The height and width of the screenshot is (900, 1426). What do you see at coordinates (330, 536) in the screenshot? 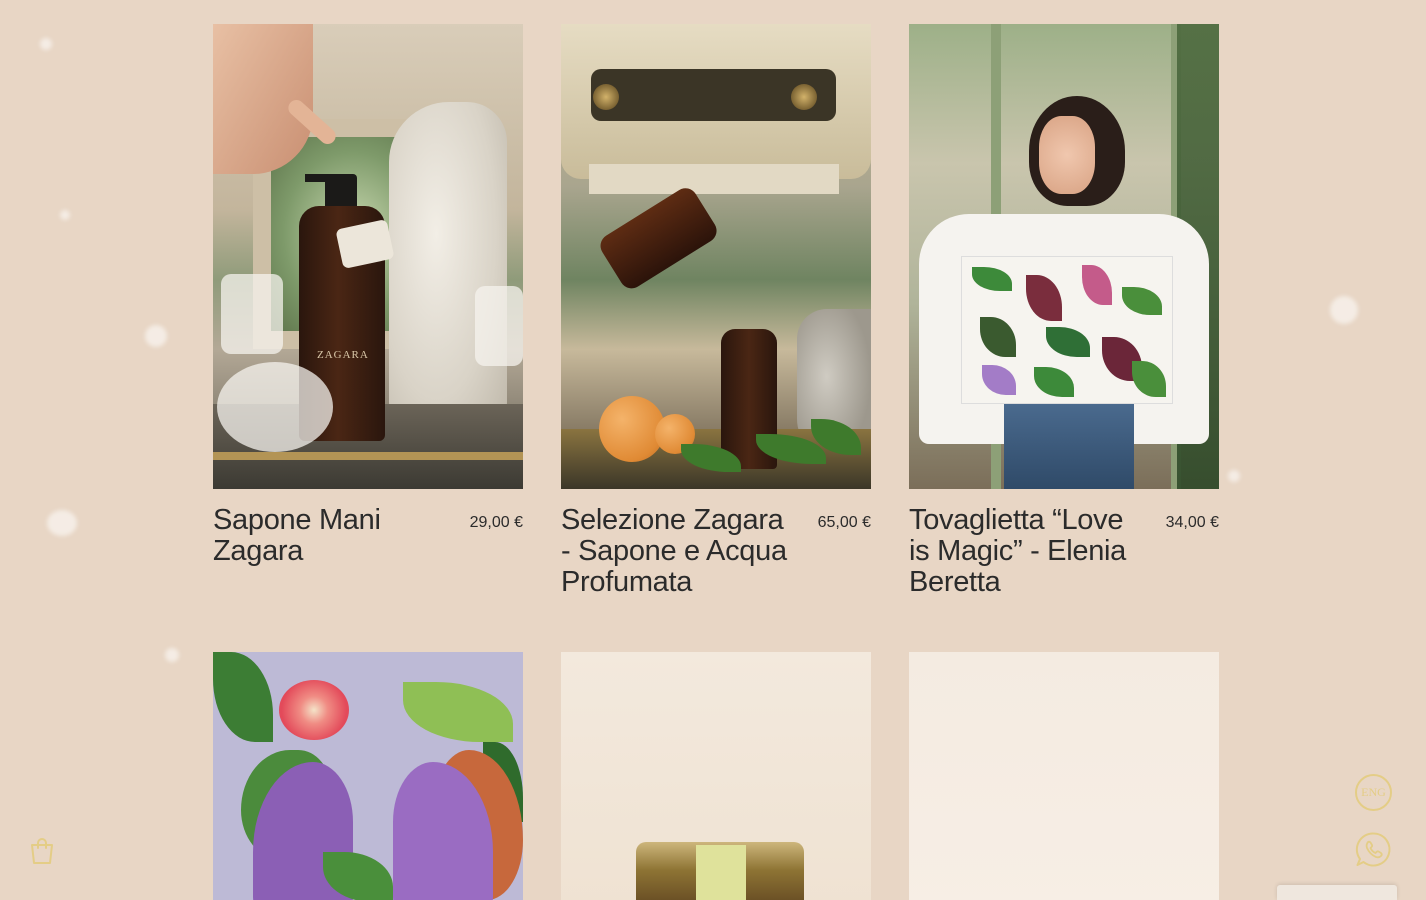
I see `product-title: Sapone Mani Zagara` at bounding box center [330, 536].